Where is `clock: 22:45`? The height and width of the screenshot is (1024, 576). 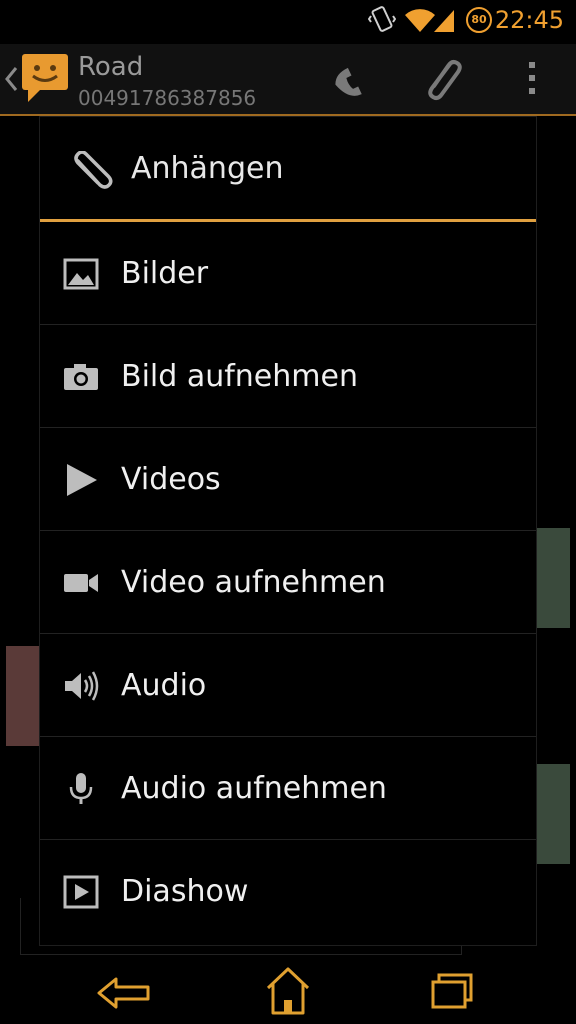
clock: 22:45 is located at coordinates (529, 20).